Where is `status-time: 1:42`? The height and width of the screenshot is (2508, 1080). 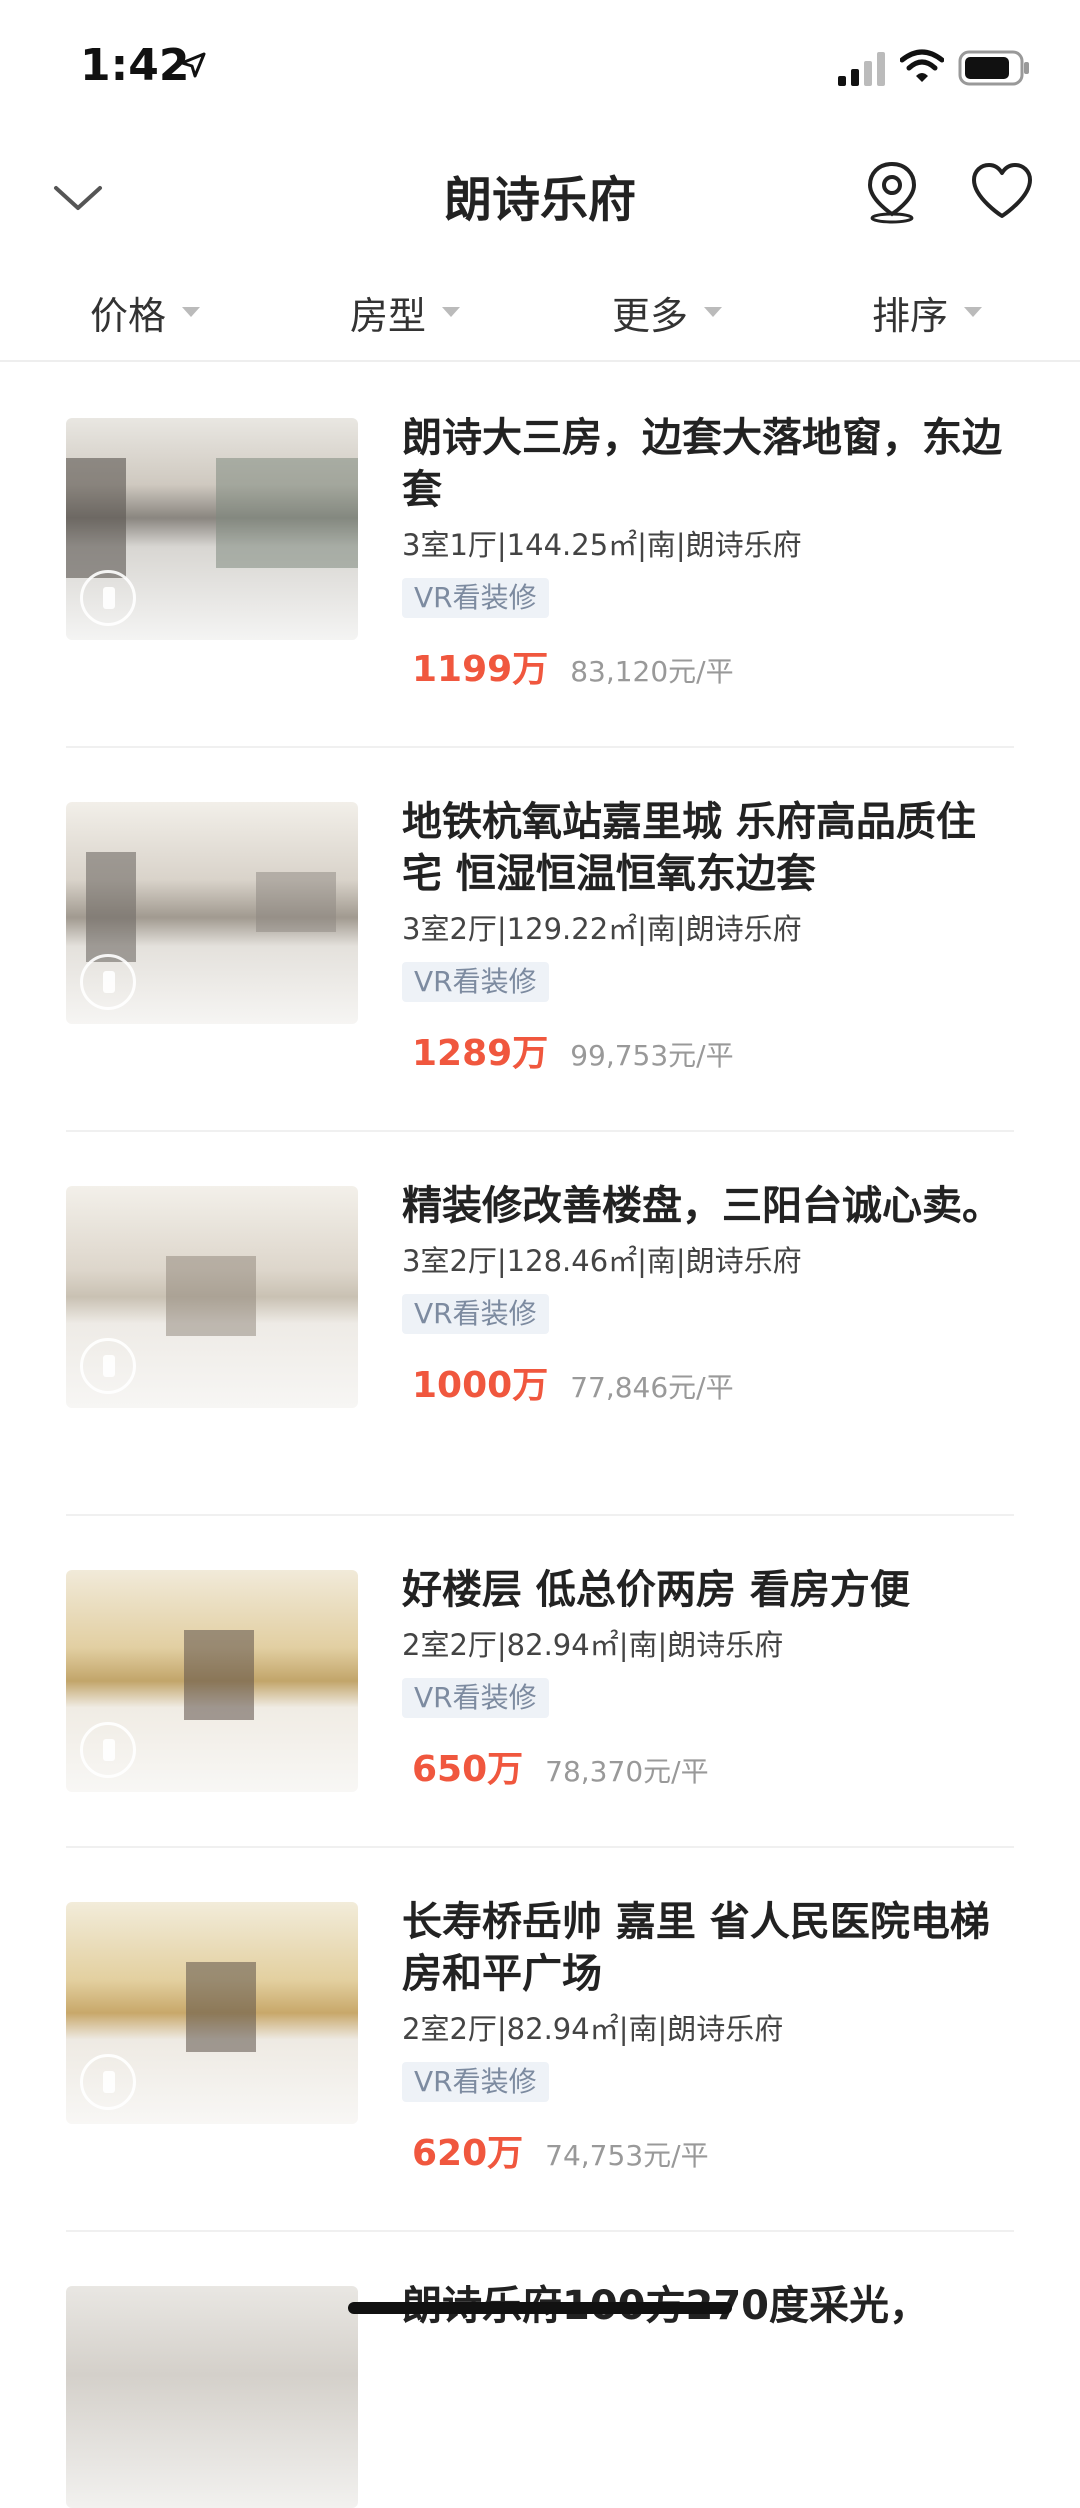
status-time: 1:42 is located at coordinates (135, 65).